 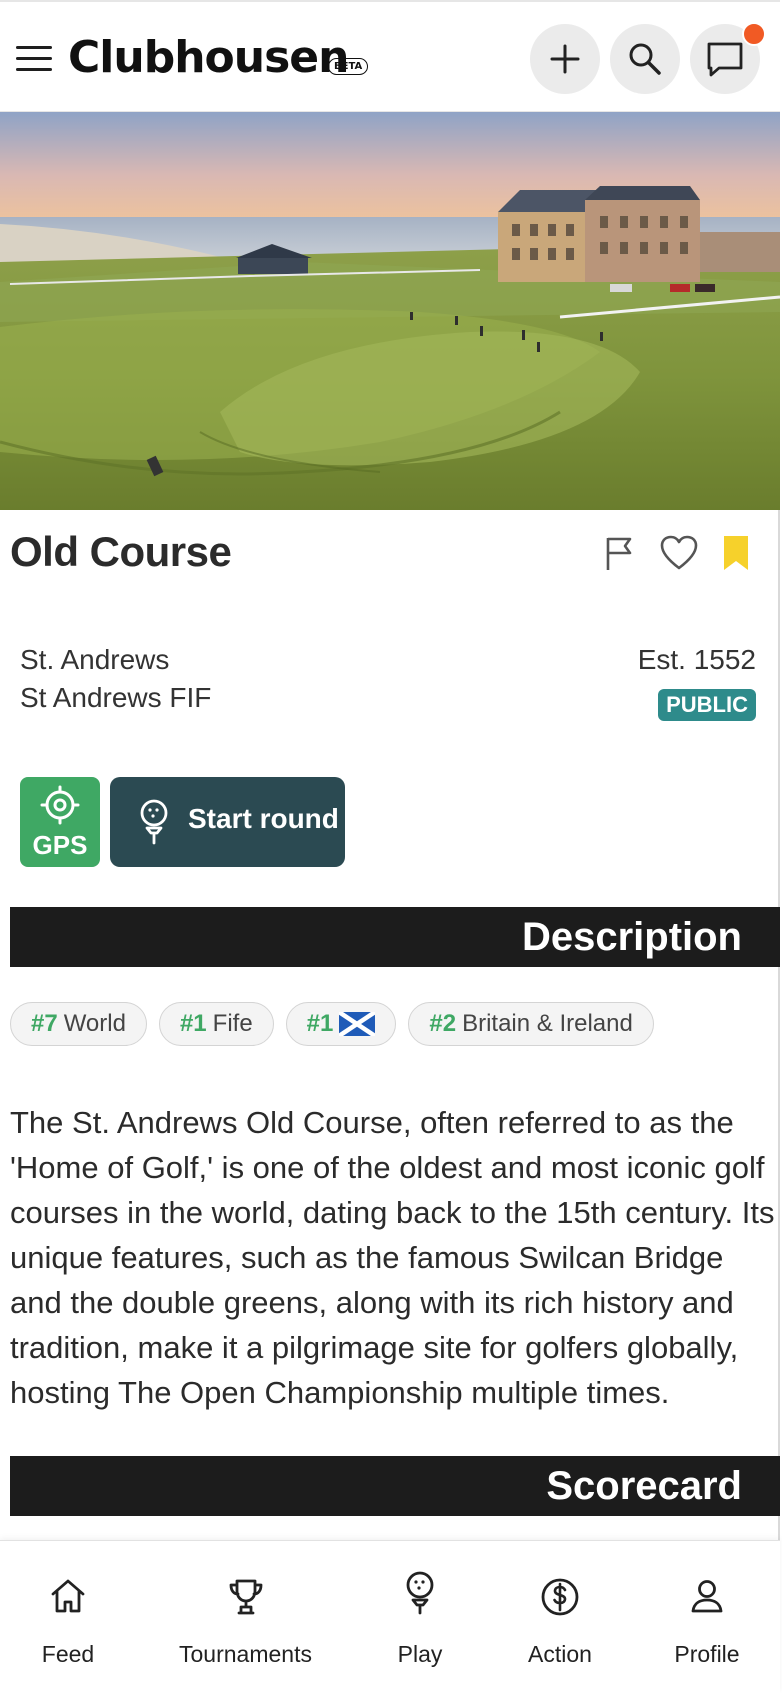 I want to click on start-round-button: Start round, so click(x=227, y=822).